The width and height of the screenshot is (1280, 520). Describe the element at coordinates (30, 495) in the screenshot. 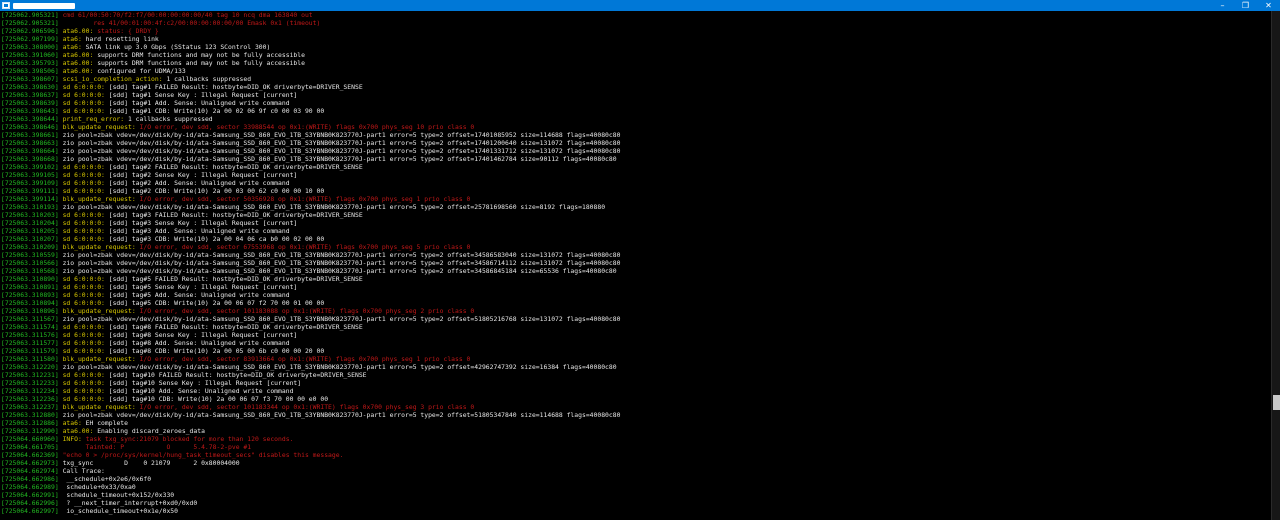

I see `log-timestamp: [725064.662991]` at that location.